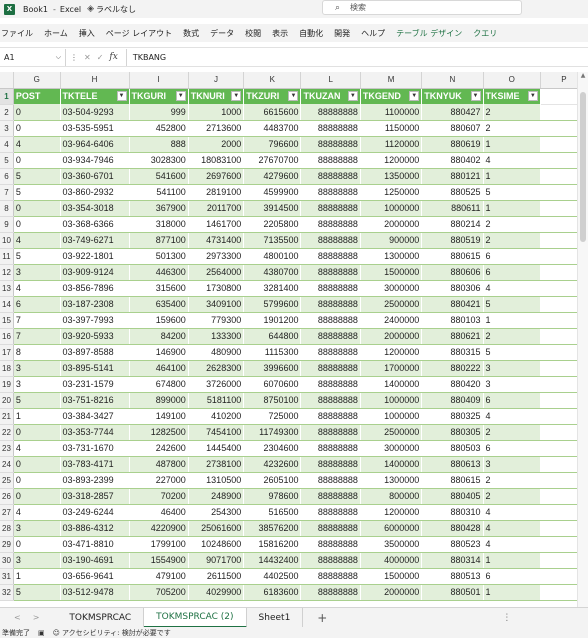 The image size is (588, 638). Describe the element at coordinates (95, 528) in the screenshot. I see `table-cell: 03-886-4312` at that location.